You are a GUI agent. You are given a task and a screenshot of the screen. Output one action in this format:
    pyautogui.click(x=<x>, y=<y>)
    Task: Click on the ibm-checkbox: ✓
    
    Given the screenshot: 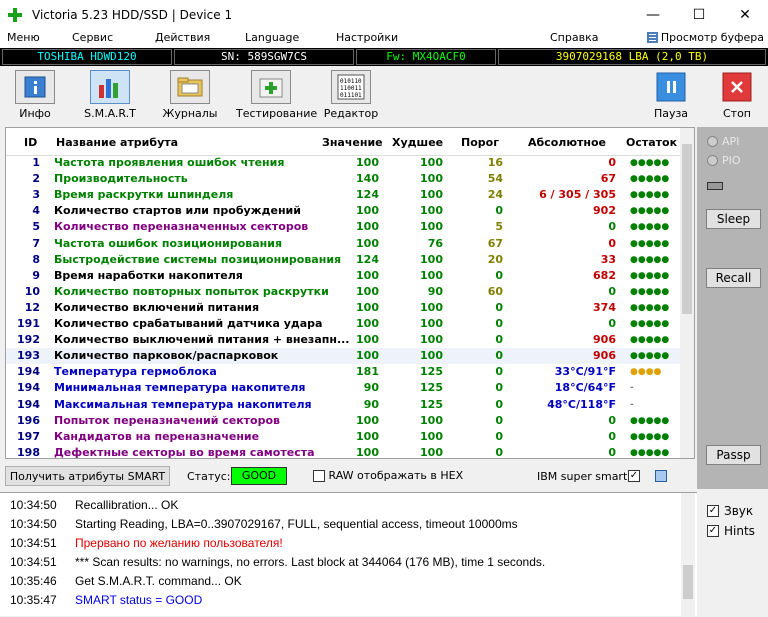 What is the action you would take?
    pyautogui.click(x=634, y=476)
    